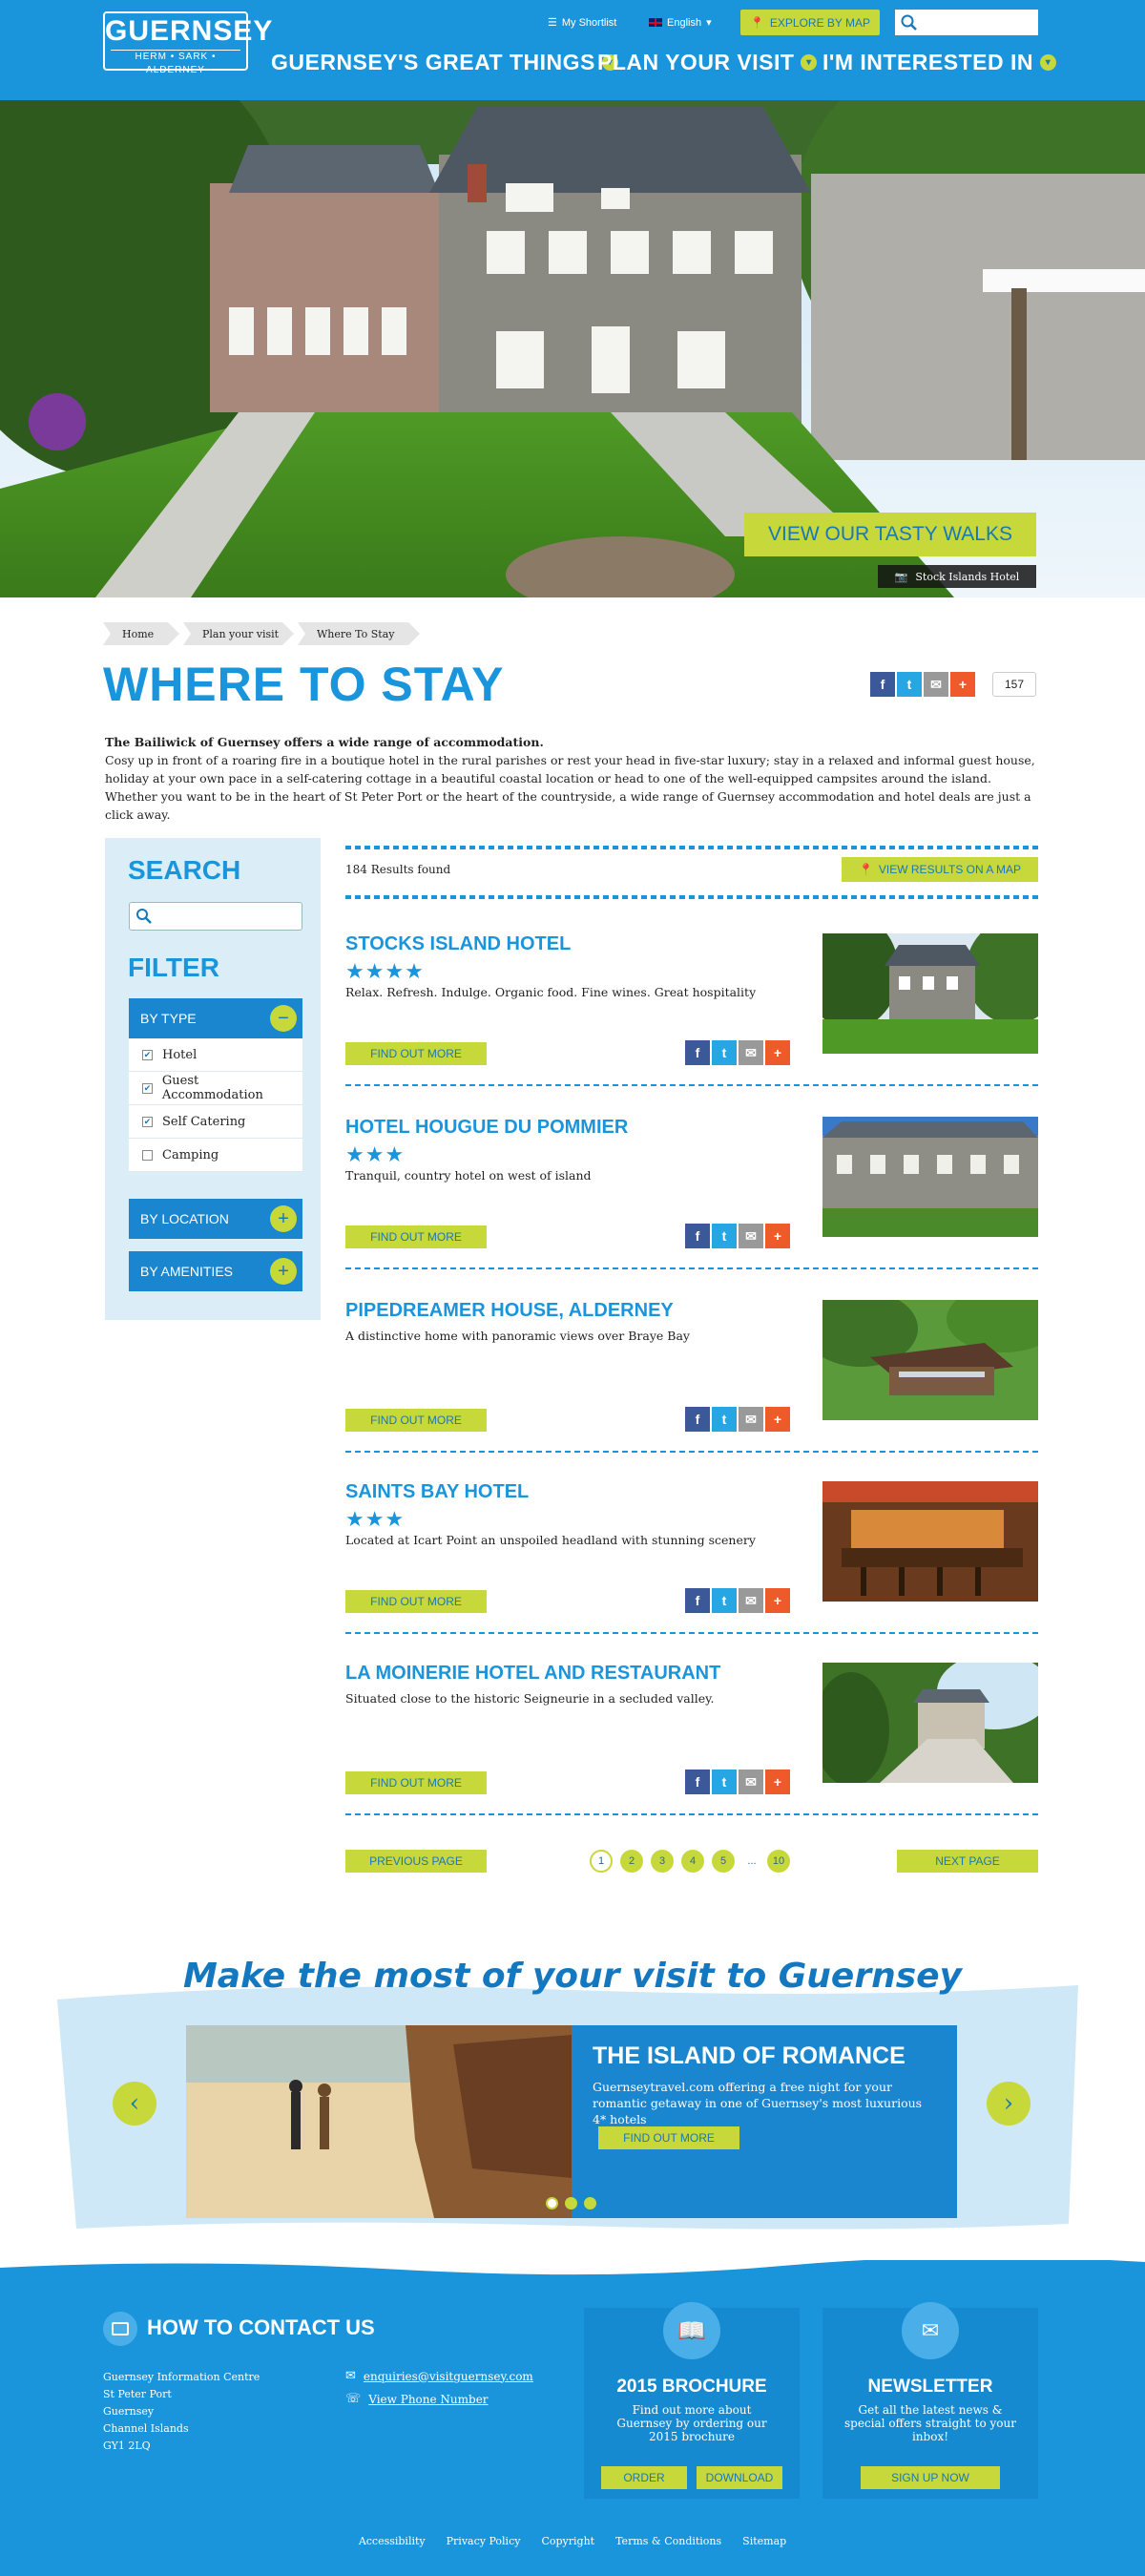 The height and width of the screenshot is (2576, 1145). What do you see at coordinates (568, 2541) in the screenshot?
I see `footer-link-copyright: Copyright` at bounding box center [568, 2541].